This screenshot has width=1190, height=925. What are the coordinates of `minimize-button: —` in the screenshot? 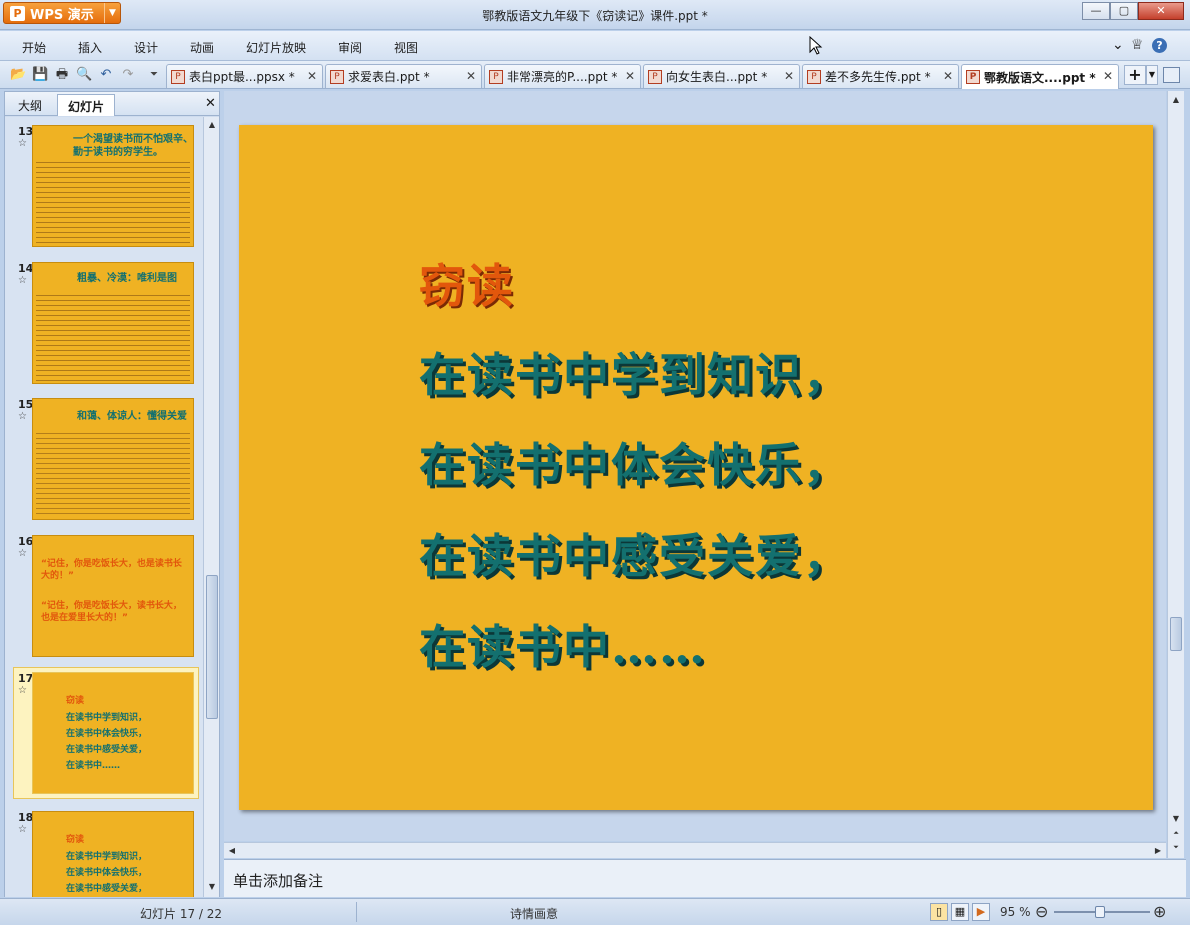 It's located at (1096, 11).